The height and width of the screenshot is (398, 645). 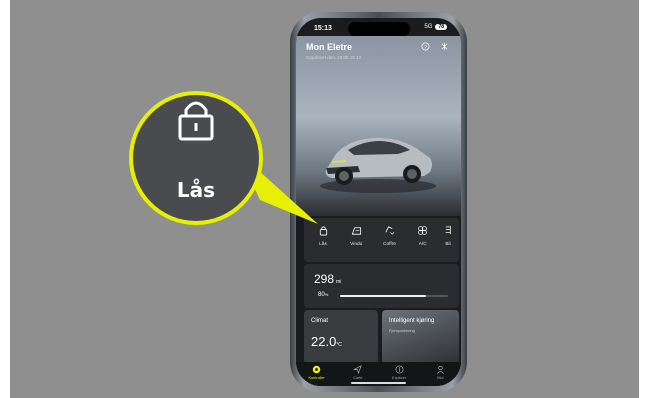 What do you see at coordinates (196, 190) in the screenshot?
I see `callout-label: Lås` at bounding box center [196, 190].